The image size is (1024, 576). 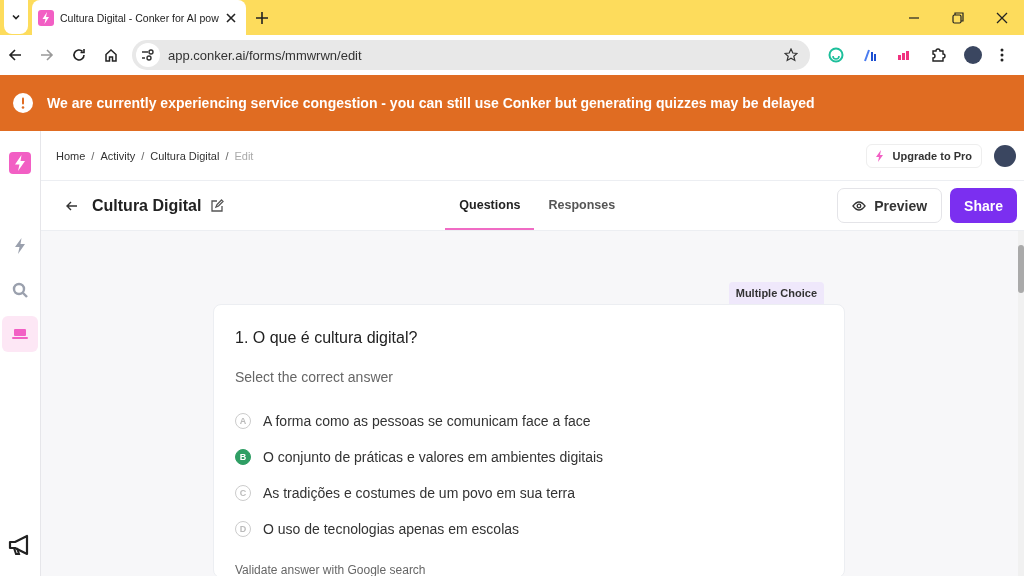 I want to click on scrollbar, so click(x=1021, y=403).